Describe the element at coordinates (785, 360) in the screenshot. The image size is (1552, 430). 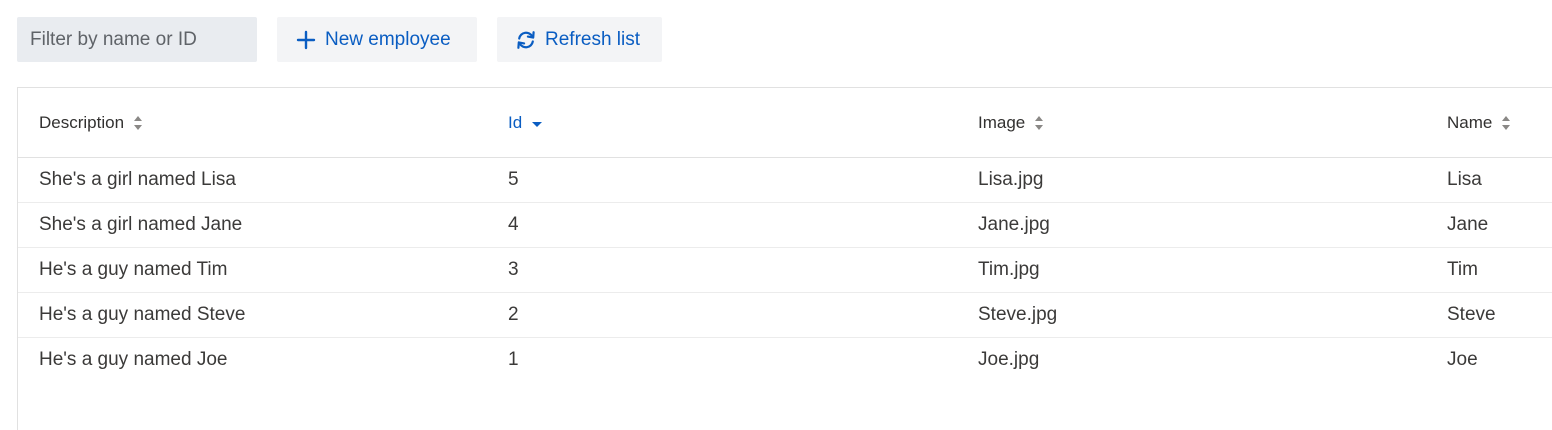
I see `table-row: He's a guy named Joe 1 Joe.jpg Joe` at that location.